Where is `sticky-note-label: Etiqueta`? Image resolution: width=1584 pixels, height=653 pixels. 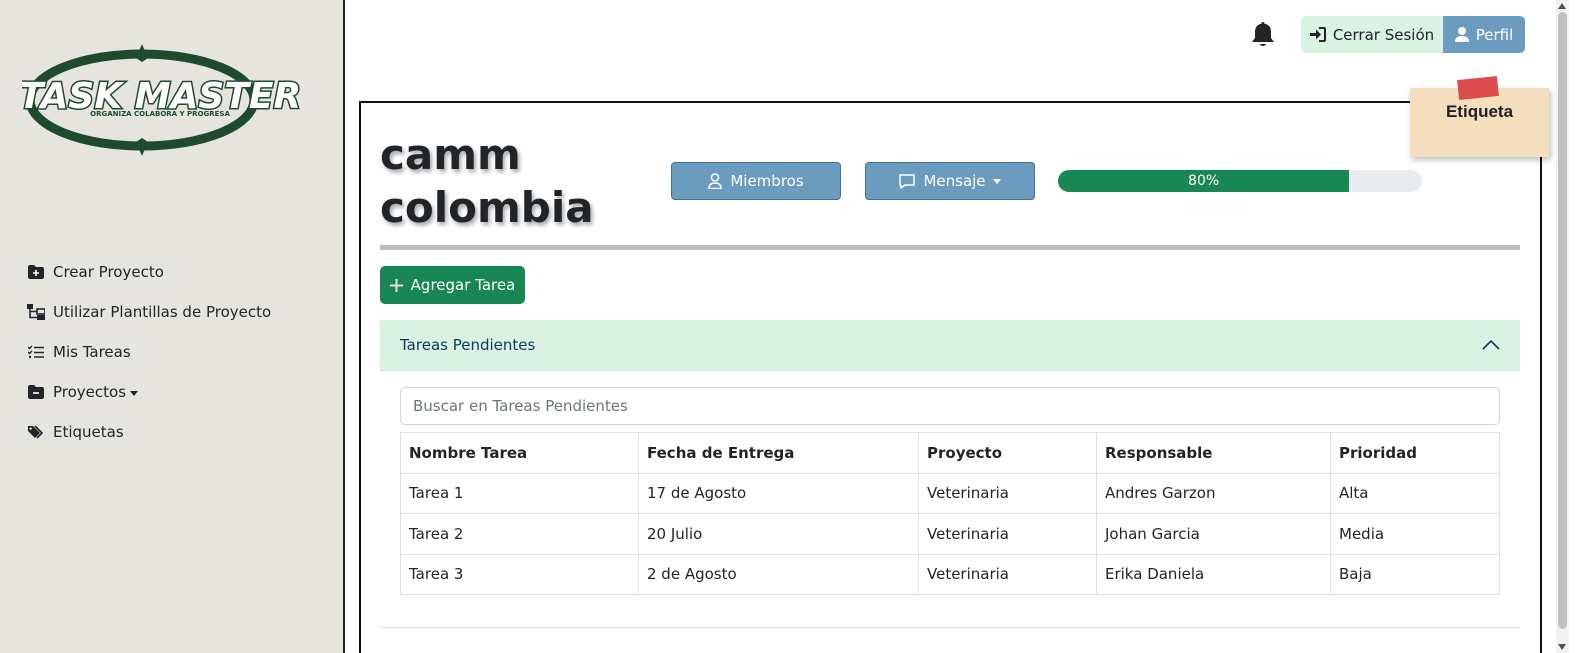
sticky-note-label: Etiqueta is located at coordinates (1479, 116).